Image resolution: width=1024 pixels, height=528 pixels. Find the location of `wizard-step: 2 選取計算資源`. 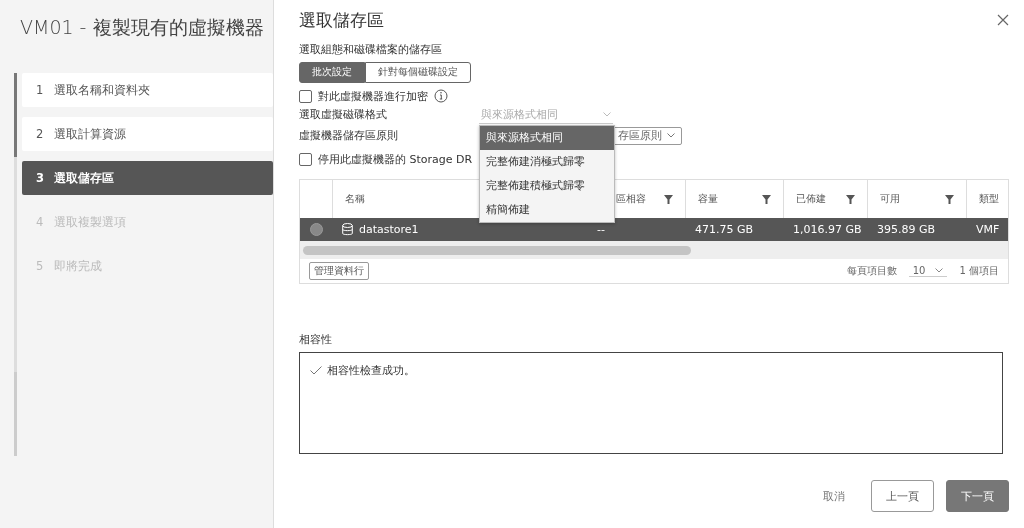

wizard-step: 2 選取計算資源 is located at coordinates (147, 134).